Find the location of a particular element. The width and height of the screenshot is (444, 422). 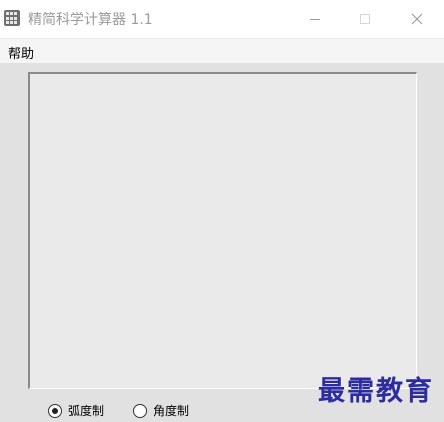

maximize-icon is located at coordinates (365, 19).